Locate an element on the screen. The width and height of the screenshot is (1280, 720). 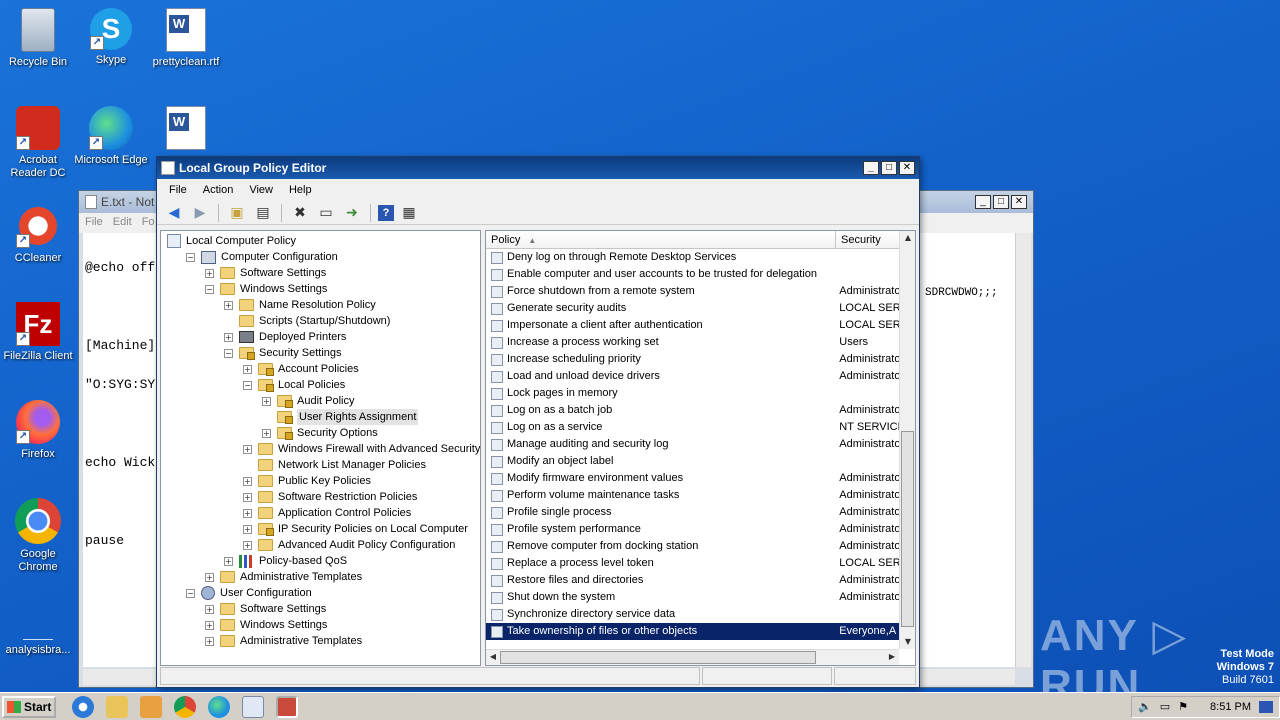
notepad-vertical-scrollbar is located at coordinates (1023, 450).